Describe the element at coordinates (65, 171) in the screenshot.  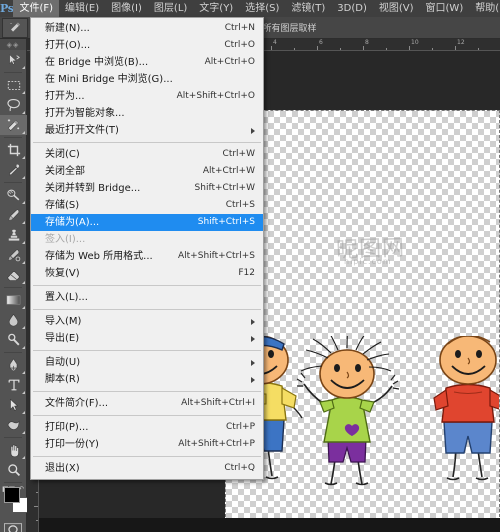
I see `menu-close-all-label: 关闭全部` at that location.